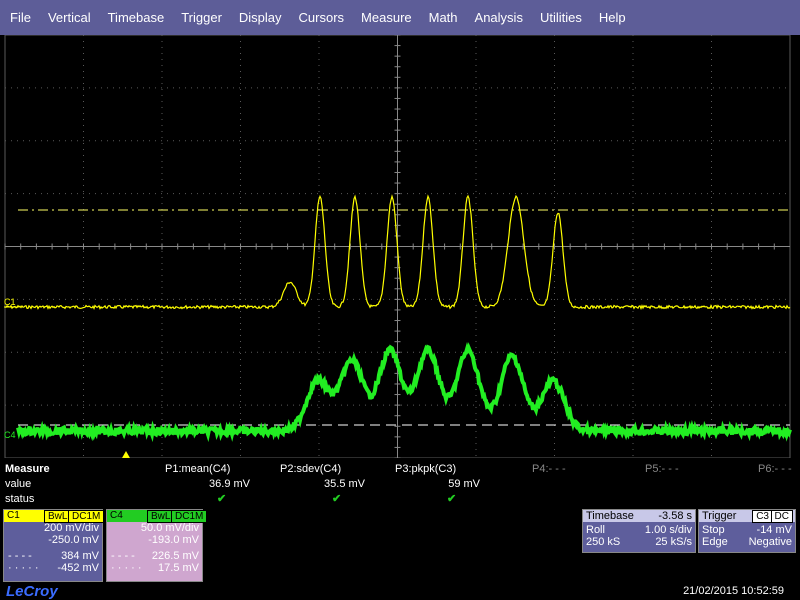 The height and width of the screenshot is (600, 800). What do you see at coordinates (222, 499) in the screenshot?
I see `param-1-status-check-icon: ✔` at bounding box center [222, 499].